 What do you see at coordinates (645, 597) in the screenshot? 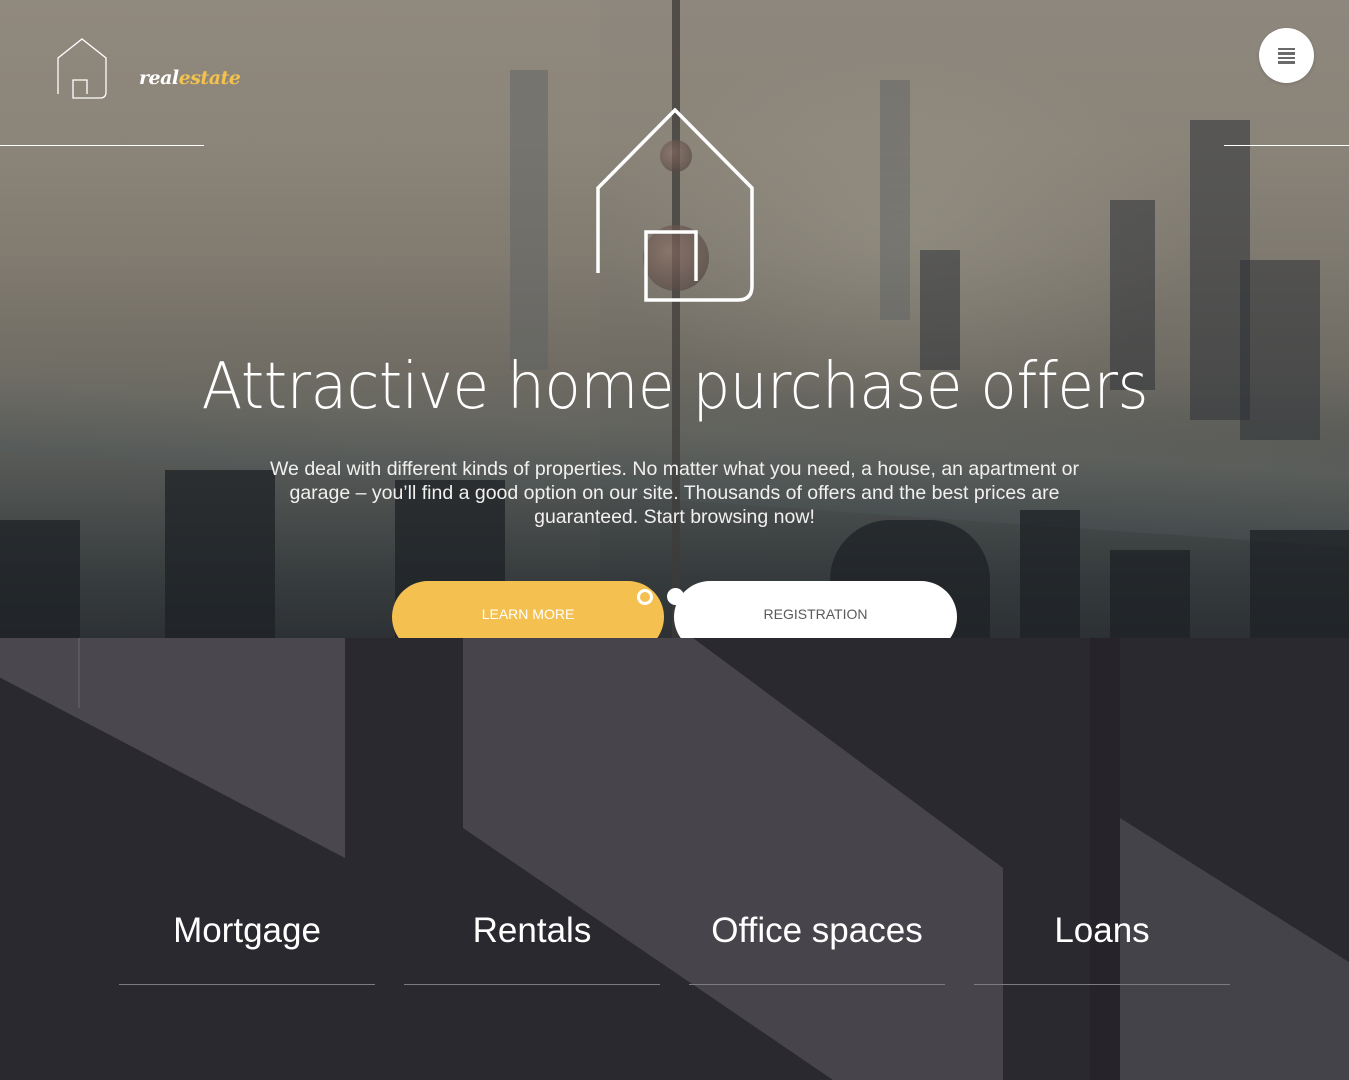
I see `slider-dot-active` at bounding box center [645, 597].